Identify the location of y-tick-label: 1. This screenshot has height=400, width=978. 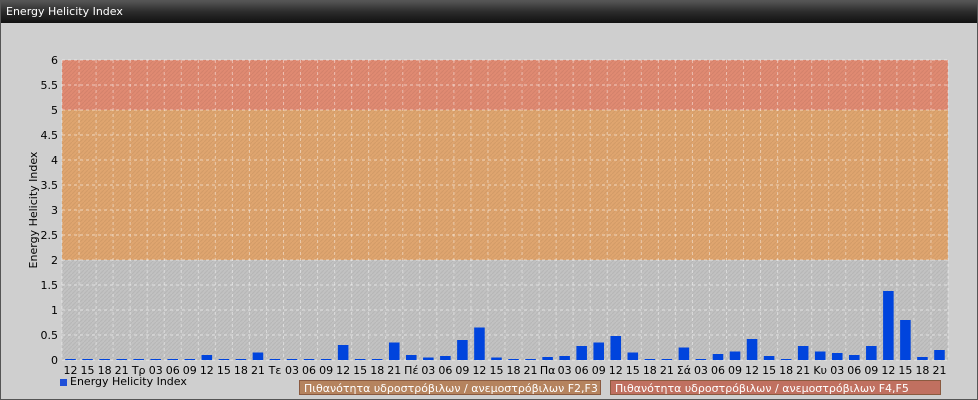
(54, 310).